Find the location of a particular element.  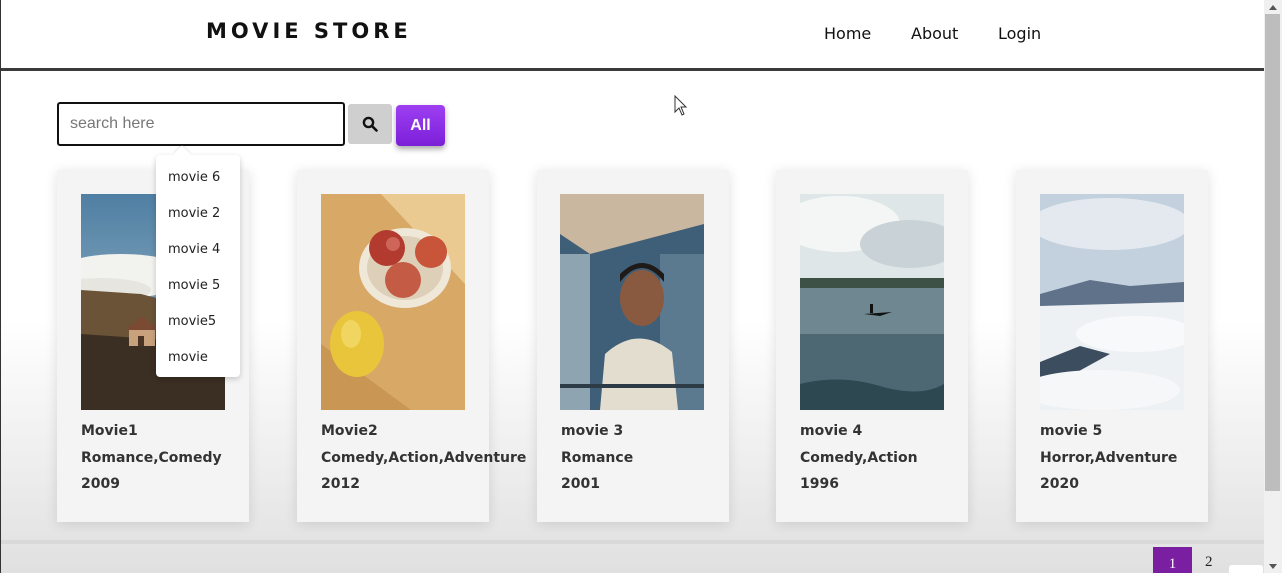

movie-card: movie 5 Horror,Adventure 2020 is located at coordinates (1112, 346).